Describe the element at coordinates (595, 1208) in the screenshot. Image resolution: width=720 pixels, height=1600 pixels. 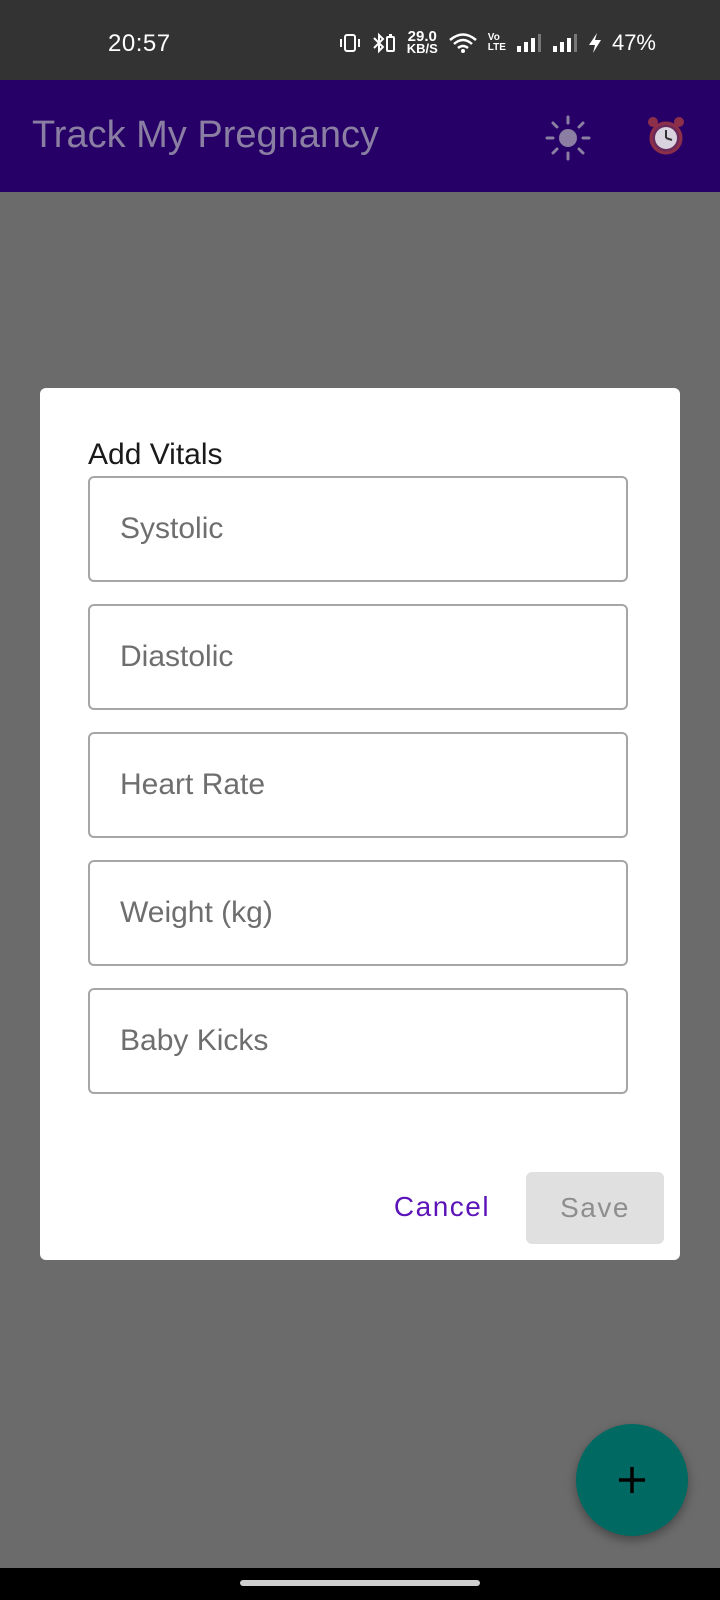
I see `save-button: Save` at that location.